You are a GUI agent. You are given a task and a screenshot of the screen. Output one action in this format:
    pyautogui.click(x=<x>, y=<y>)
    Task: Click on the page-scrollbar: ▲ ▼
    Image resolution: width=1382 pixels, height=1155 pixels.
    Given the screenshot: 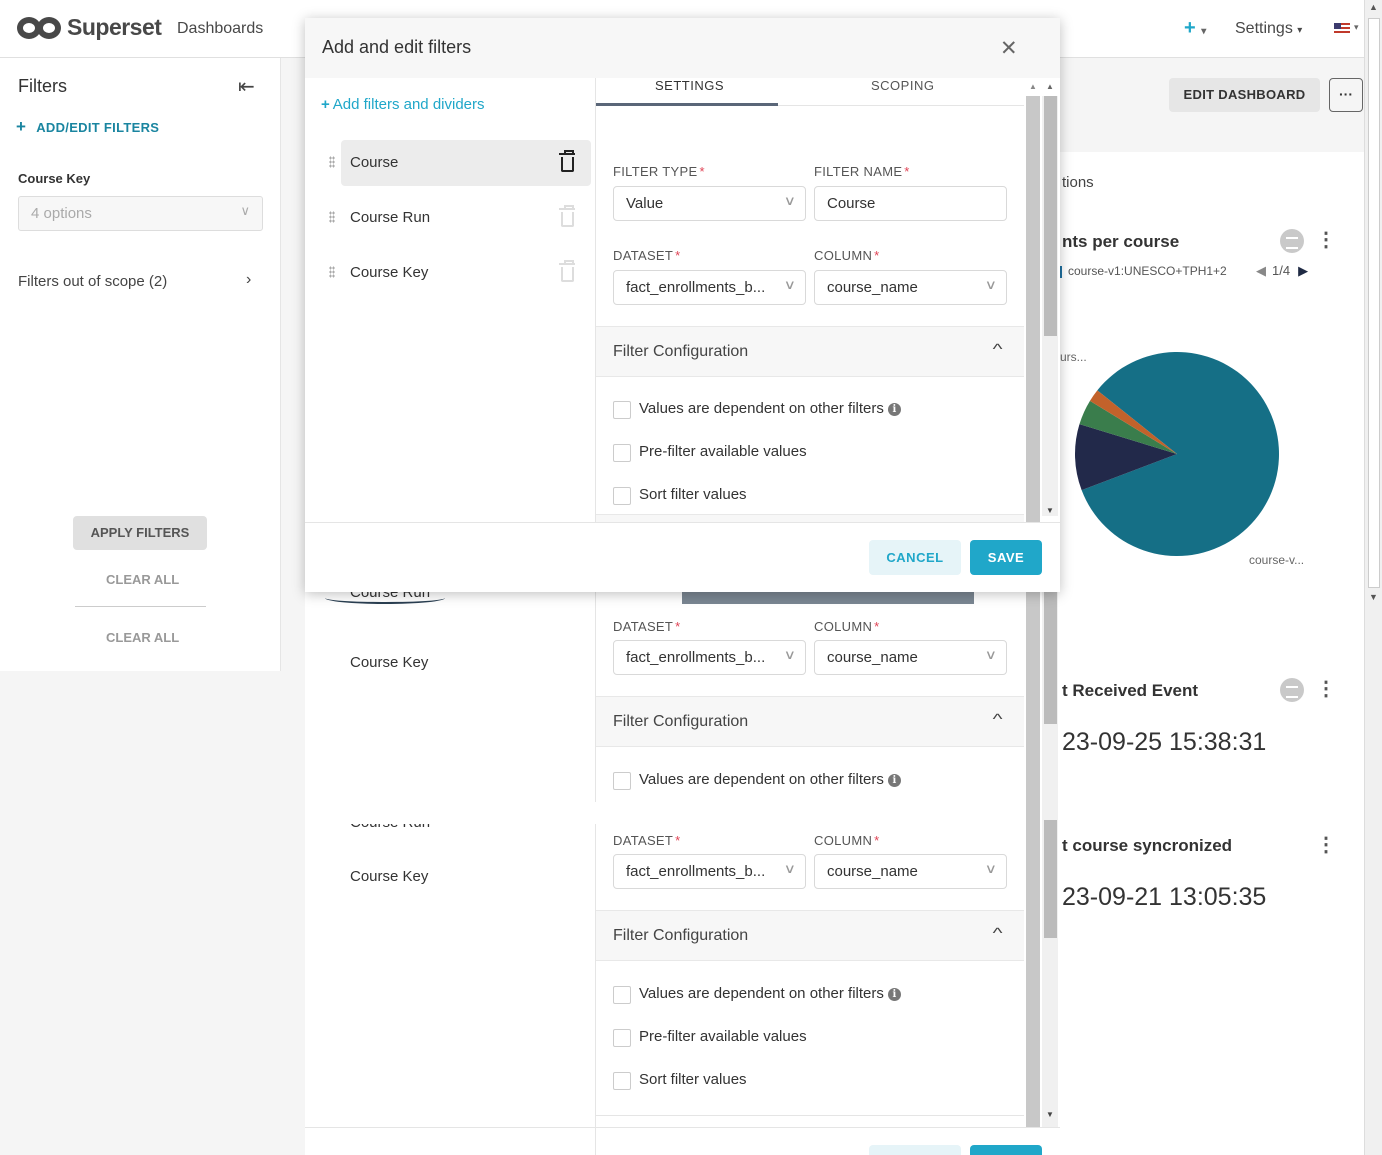 What is the action you would take?
    pyautogui.click(x=1373, y=577)
    